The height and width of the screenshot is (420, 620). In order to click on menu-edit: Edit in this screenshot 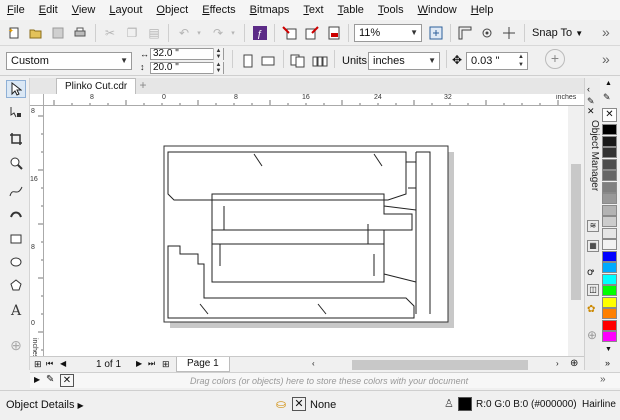, I will do `click(48, 10)`.